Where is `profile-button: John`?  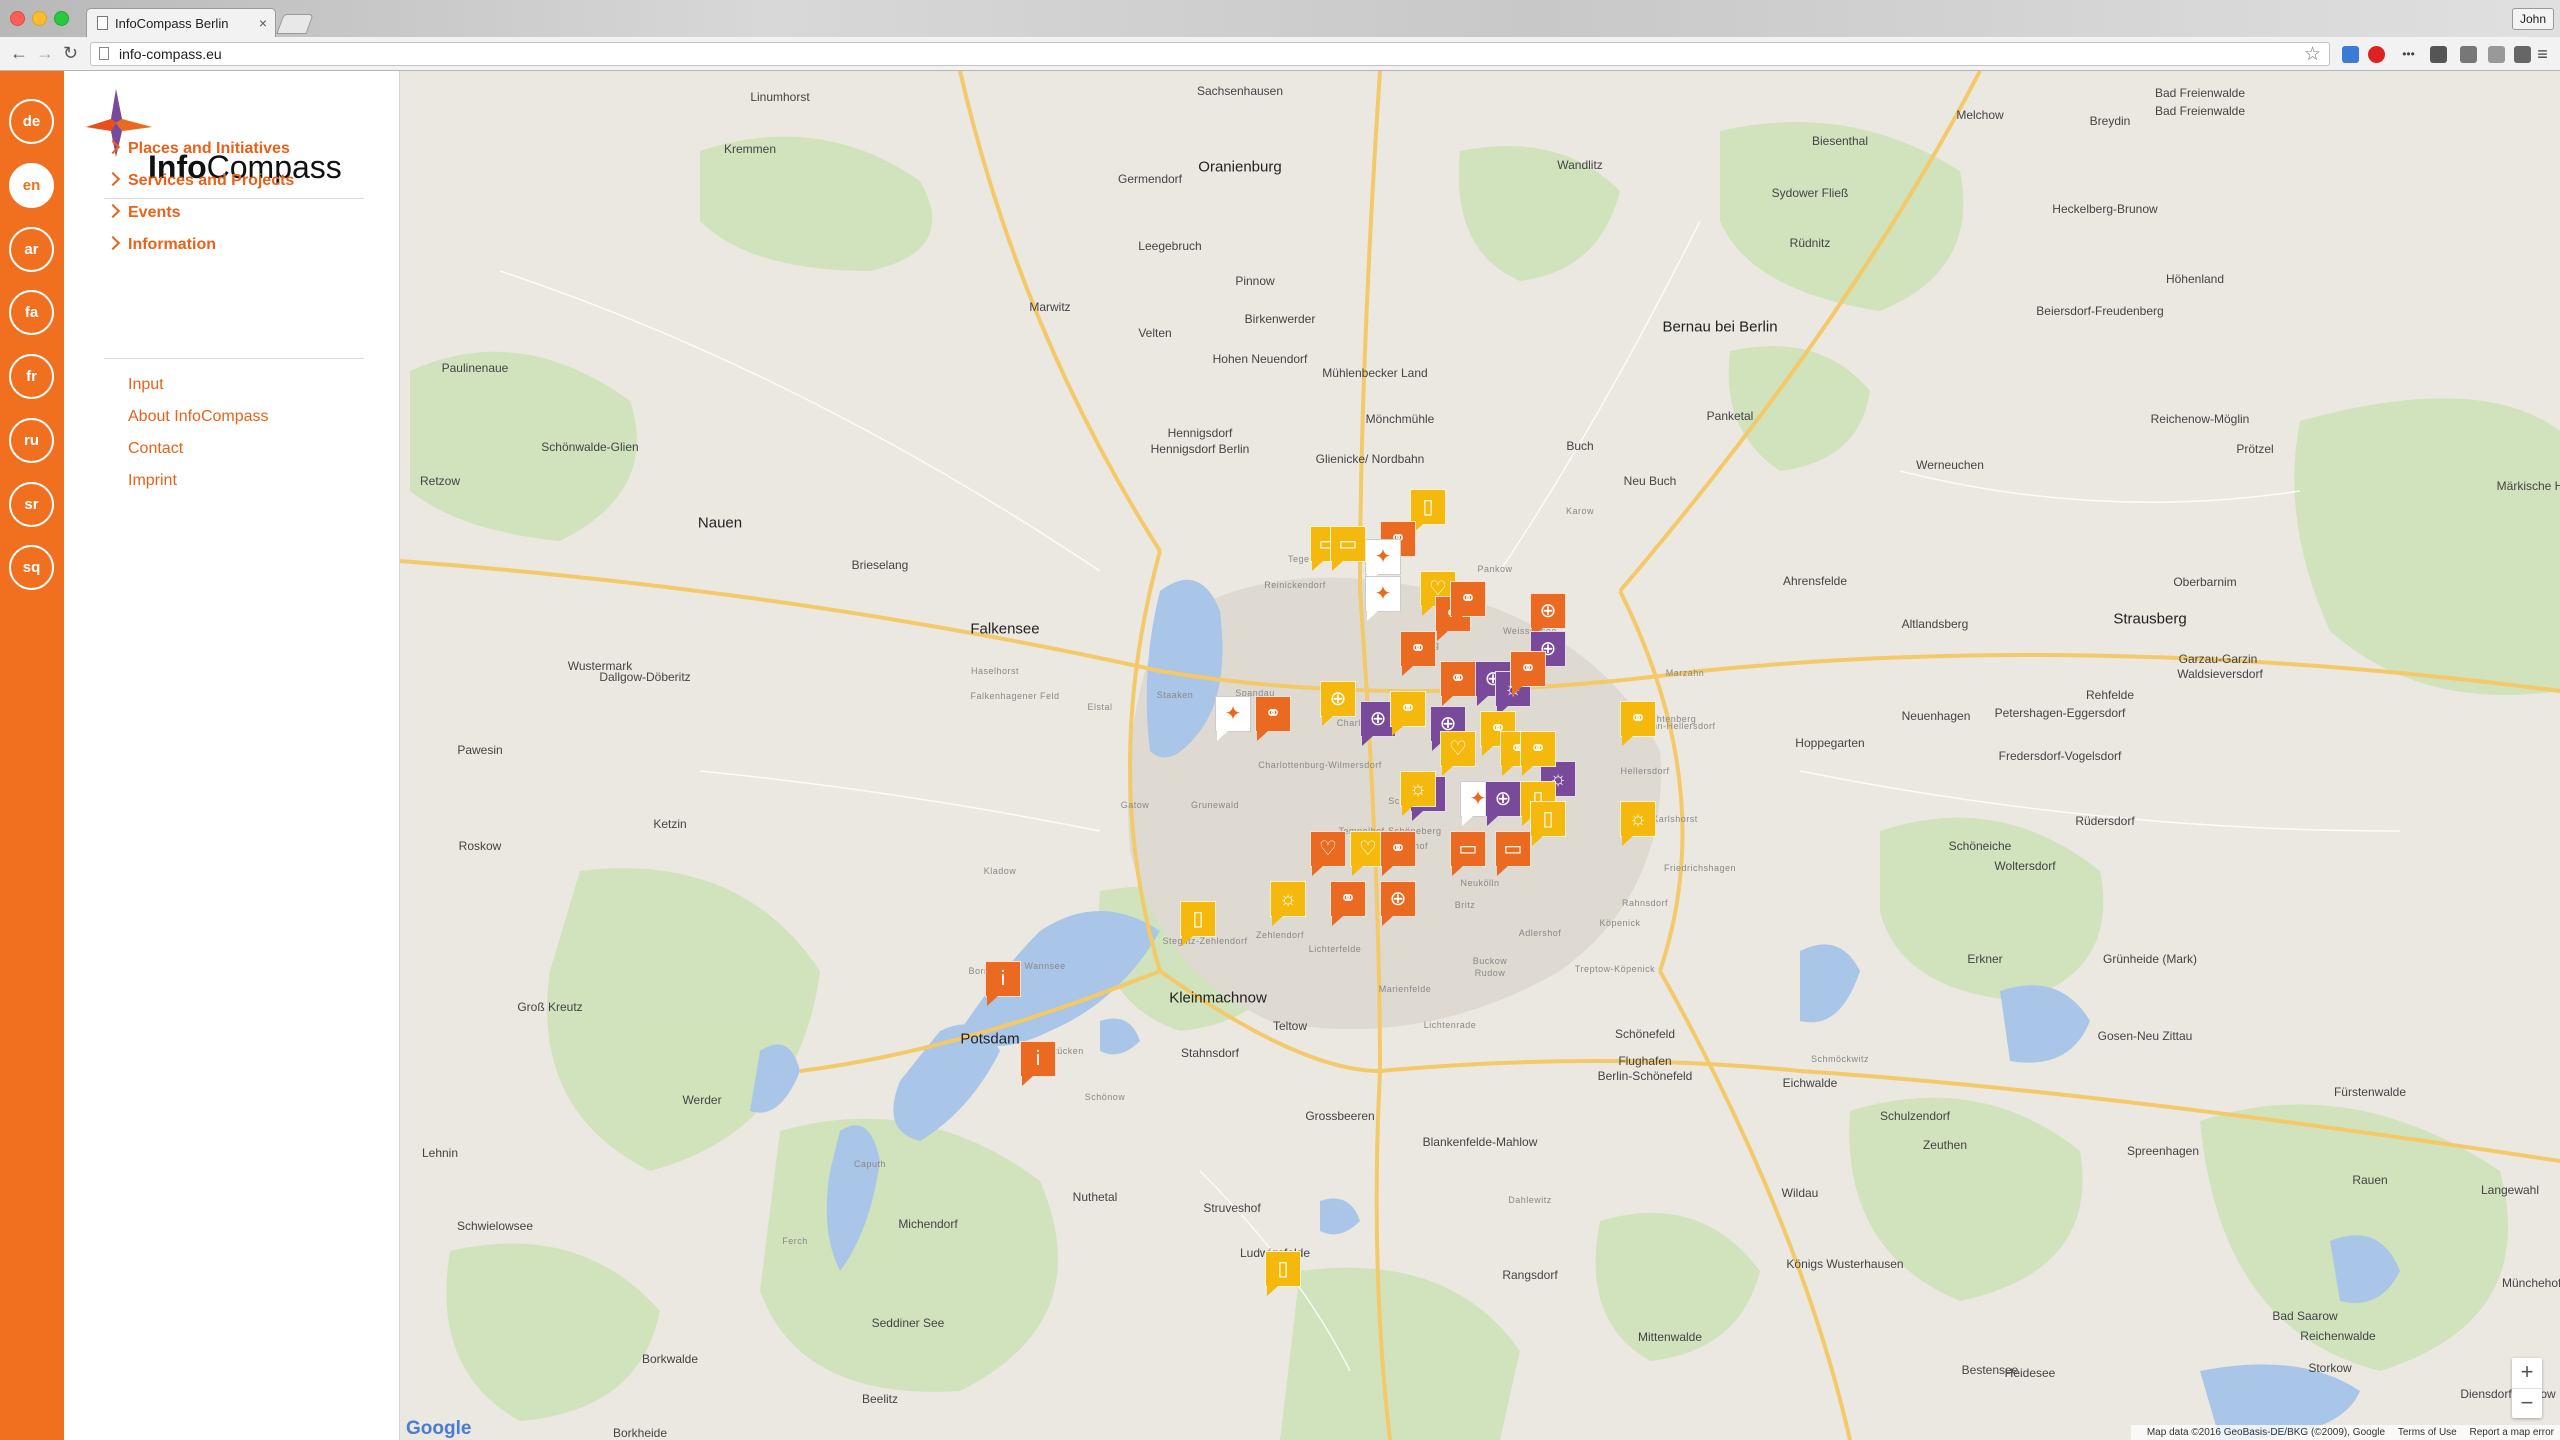 profile-button: John is located at coordinates (2532, 19).